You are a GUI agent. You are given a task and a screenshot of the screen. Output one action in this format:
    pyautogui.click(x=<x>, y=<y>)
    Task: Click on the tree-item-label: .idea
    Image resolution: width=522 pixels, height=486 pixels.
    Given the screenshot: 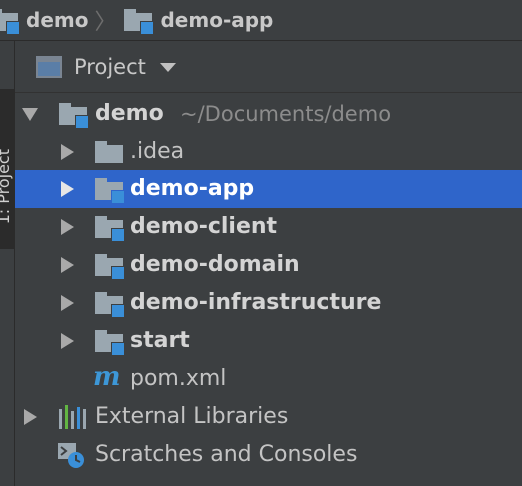 What is the action you would take?
    pyautogui.click(x=157, y=151)
    